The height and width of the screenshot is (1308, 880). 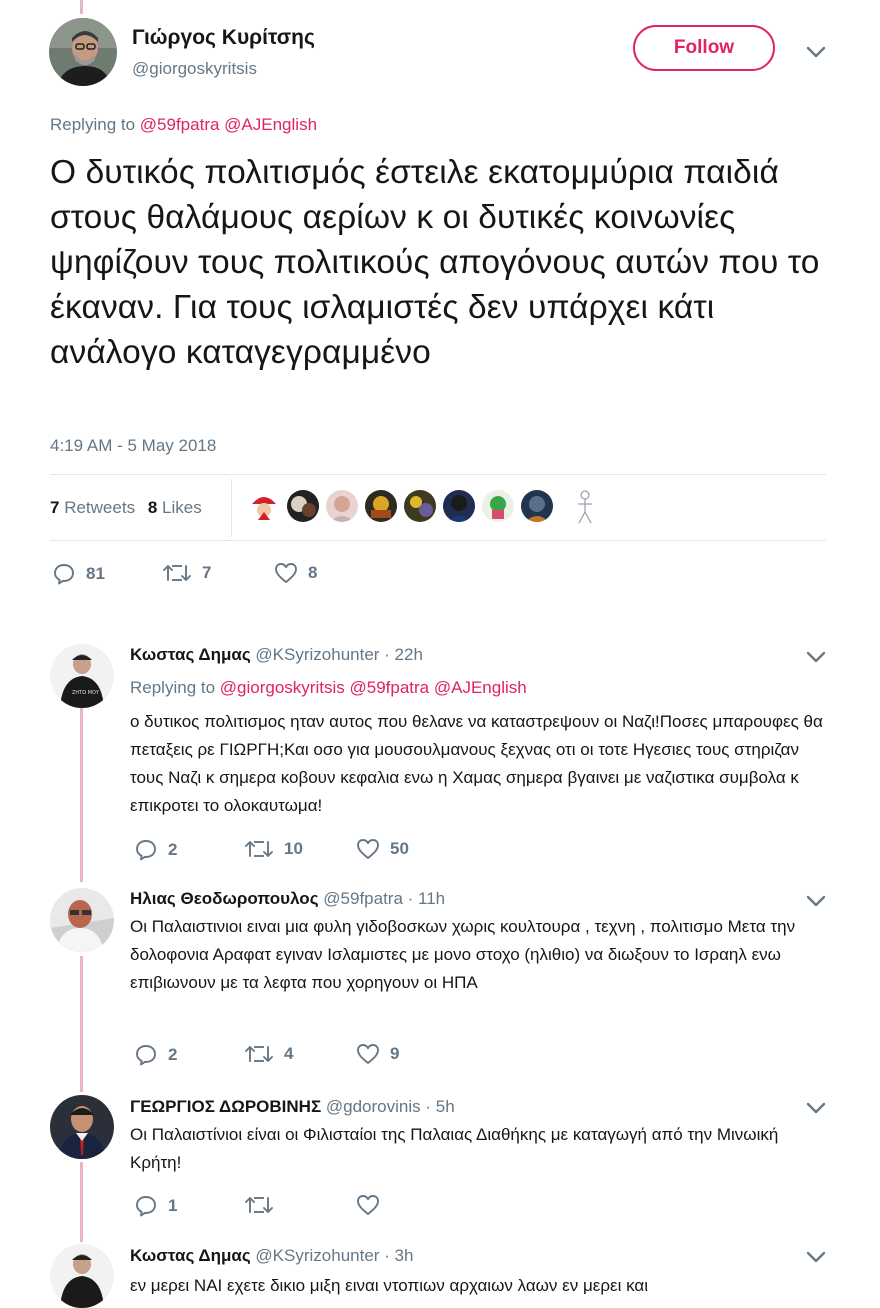 I want to click on reply-header: Κωστας Δημας @KSyrizohunter · 22h, so click(x=276, y=654).